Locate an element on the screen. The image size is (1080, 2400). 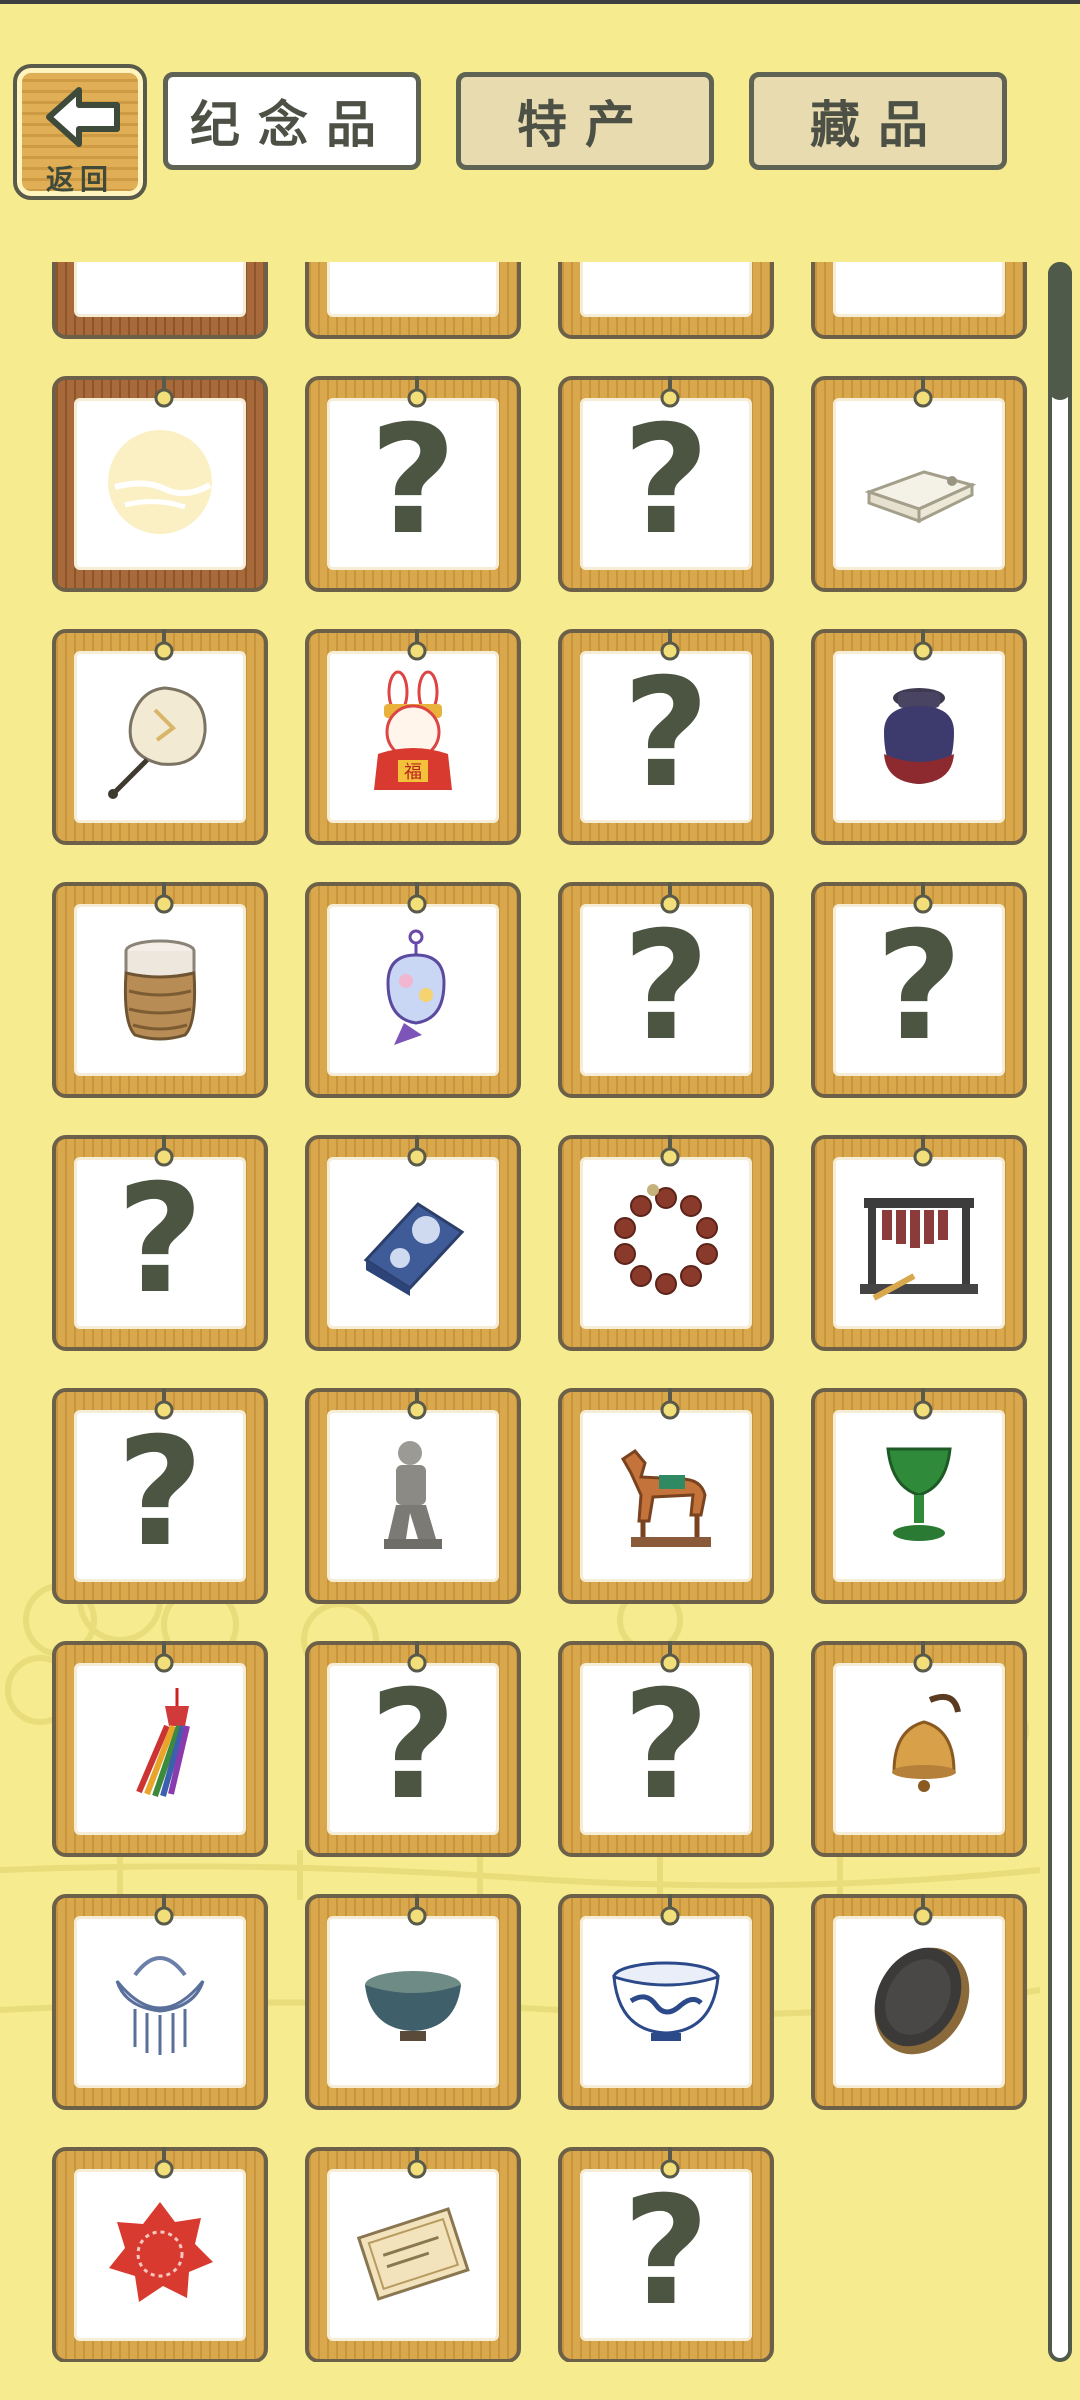
silver-lock-icon is located at coordinates (160, 2002).